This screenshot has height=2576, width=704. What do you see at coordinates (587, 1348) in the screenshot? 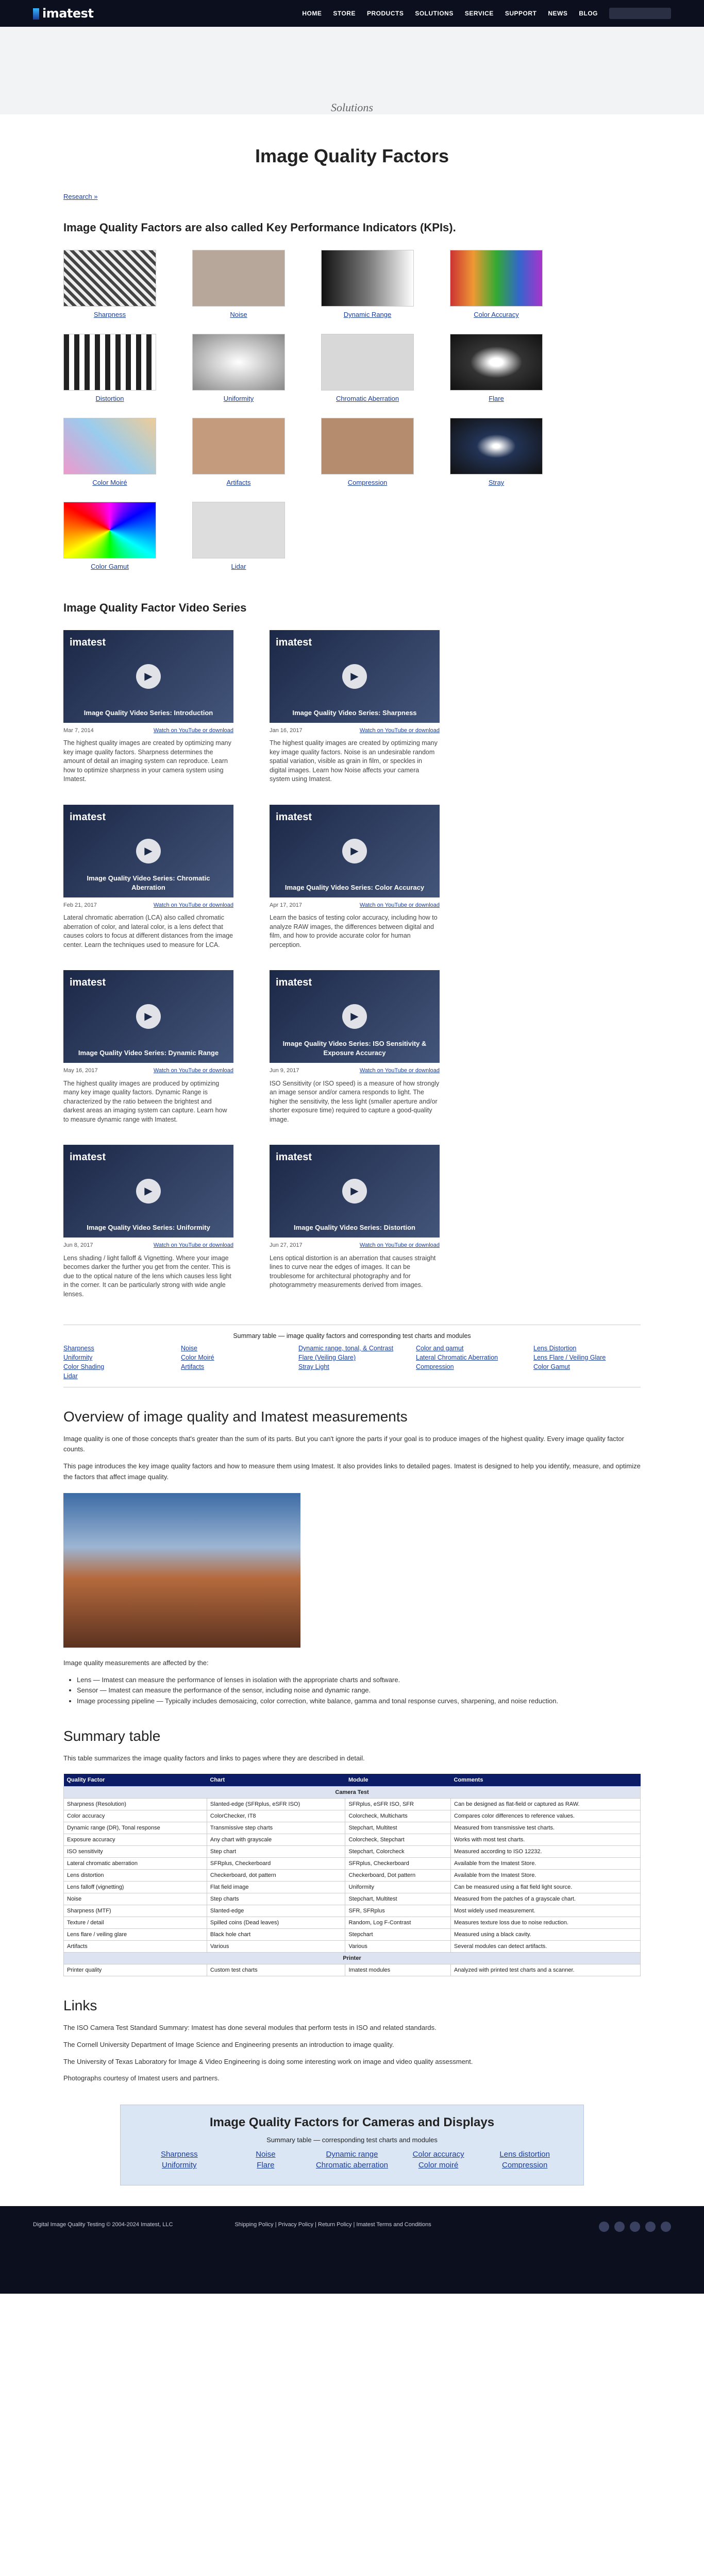
I see `summary-link: Lens Distortion` at bounding box center [587, 1348].